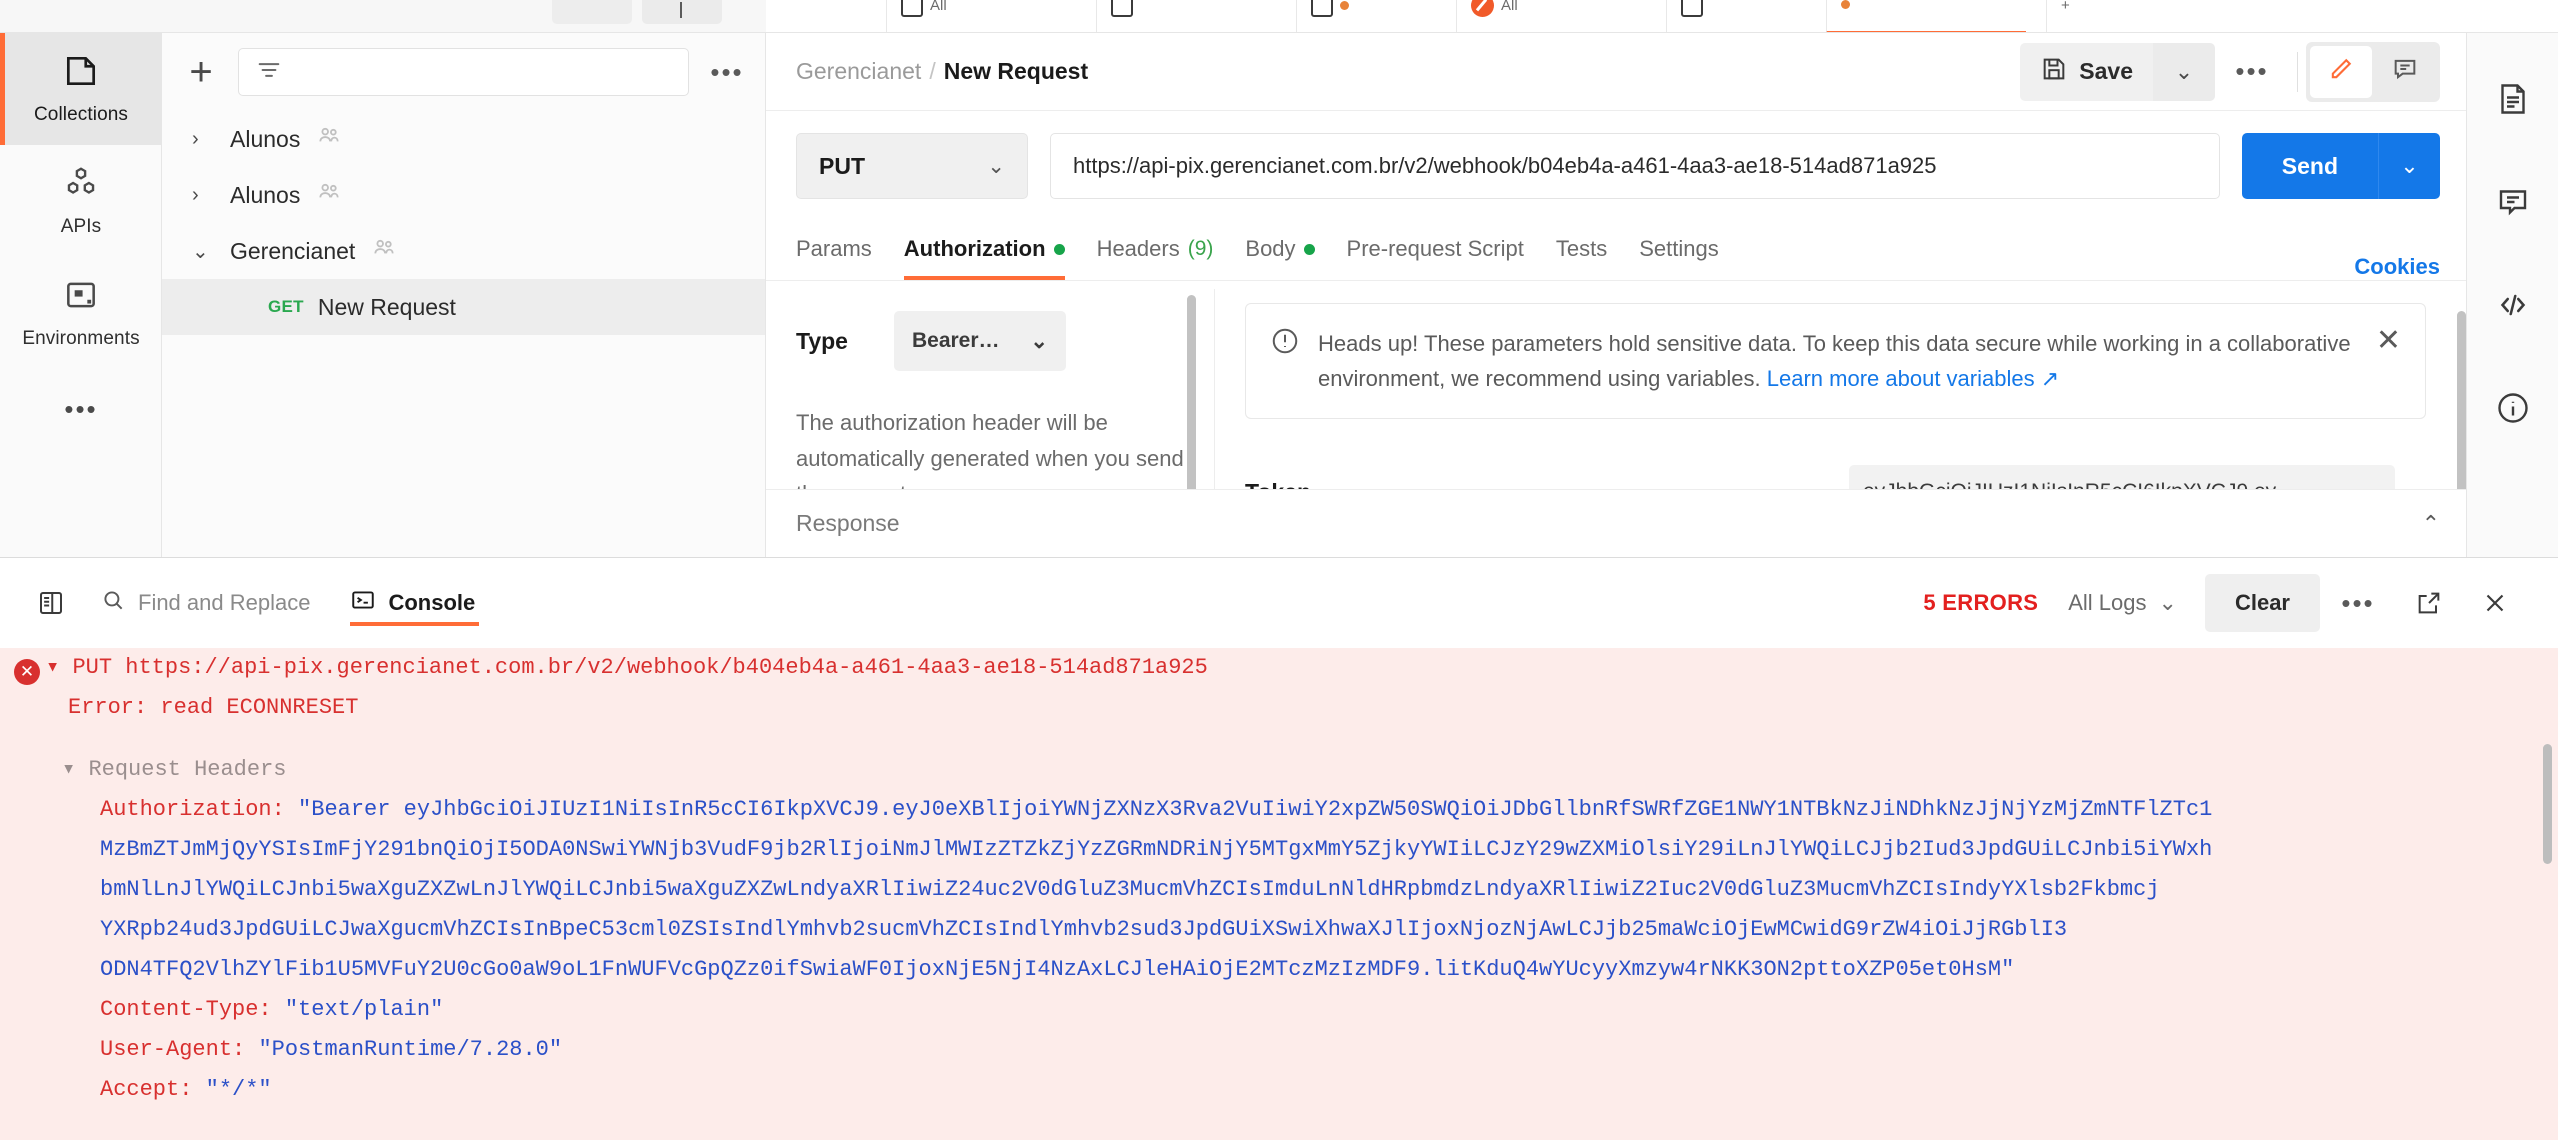  Describe the element at coordinates (2388, 341) in the screenshot. I see `close-icon: ✕` at that location.